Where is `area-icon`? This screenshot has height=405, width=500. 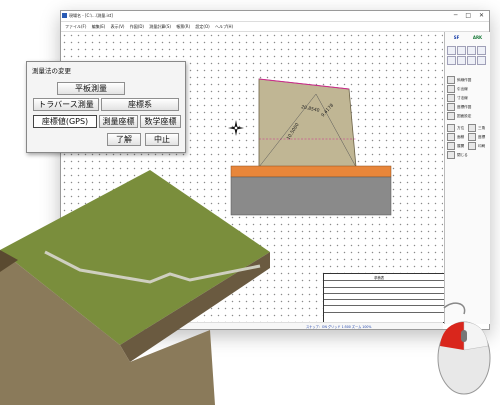 area-icon is located at coordinates (451, 137).